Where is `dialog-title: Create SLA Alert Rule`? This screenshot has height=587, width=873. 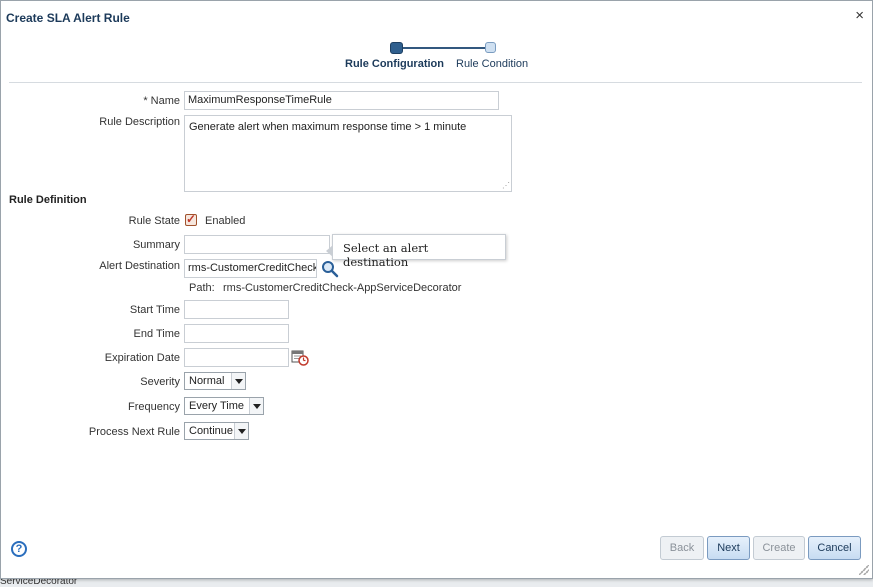
dialog-title: Create SLA Alert Rule is located at coordinates (68, 18).